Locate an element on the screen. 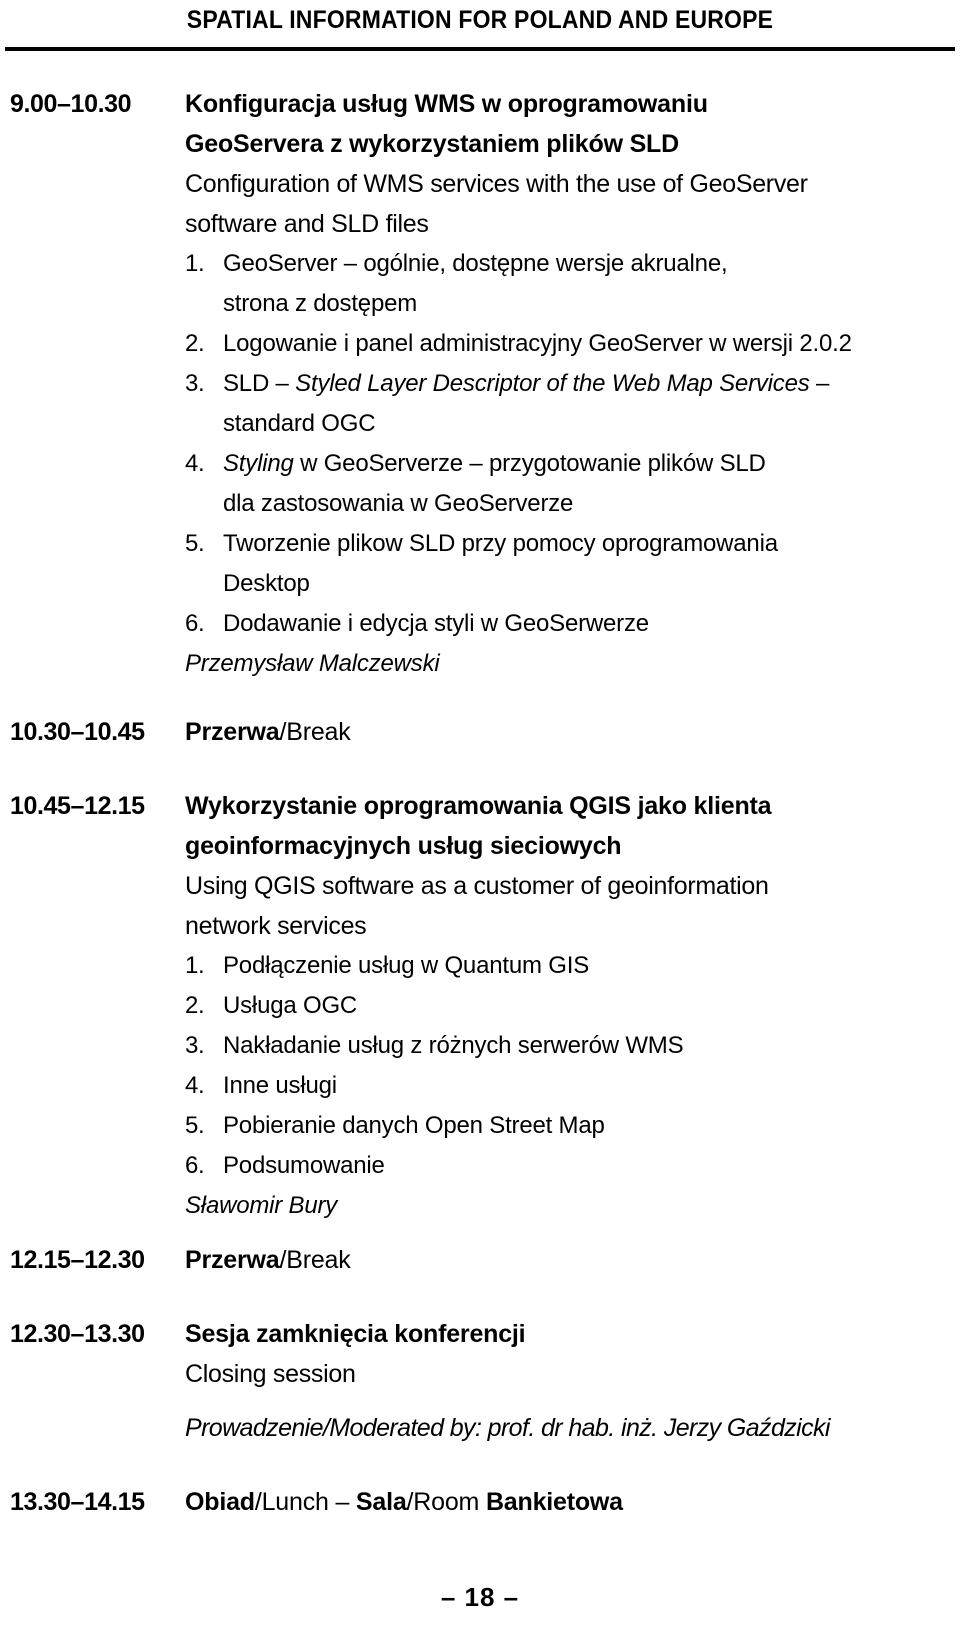 This screenshot has height=1631, width=960. lunch-line: Obiad/Lunch – Sala/Room Bankietowa is located at coordinates (569, 1502).